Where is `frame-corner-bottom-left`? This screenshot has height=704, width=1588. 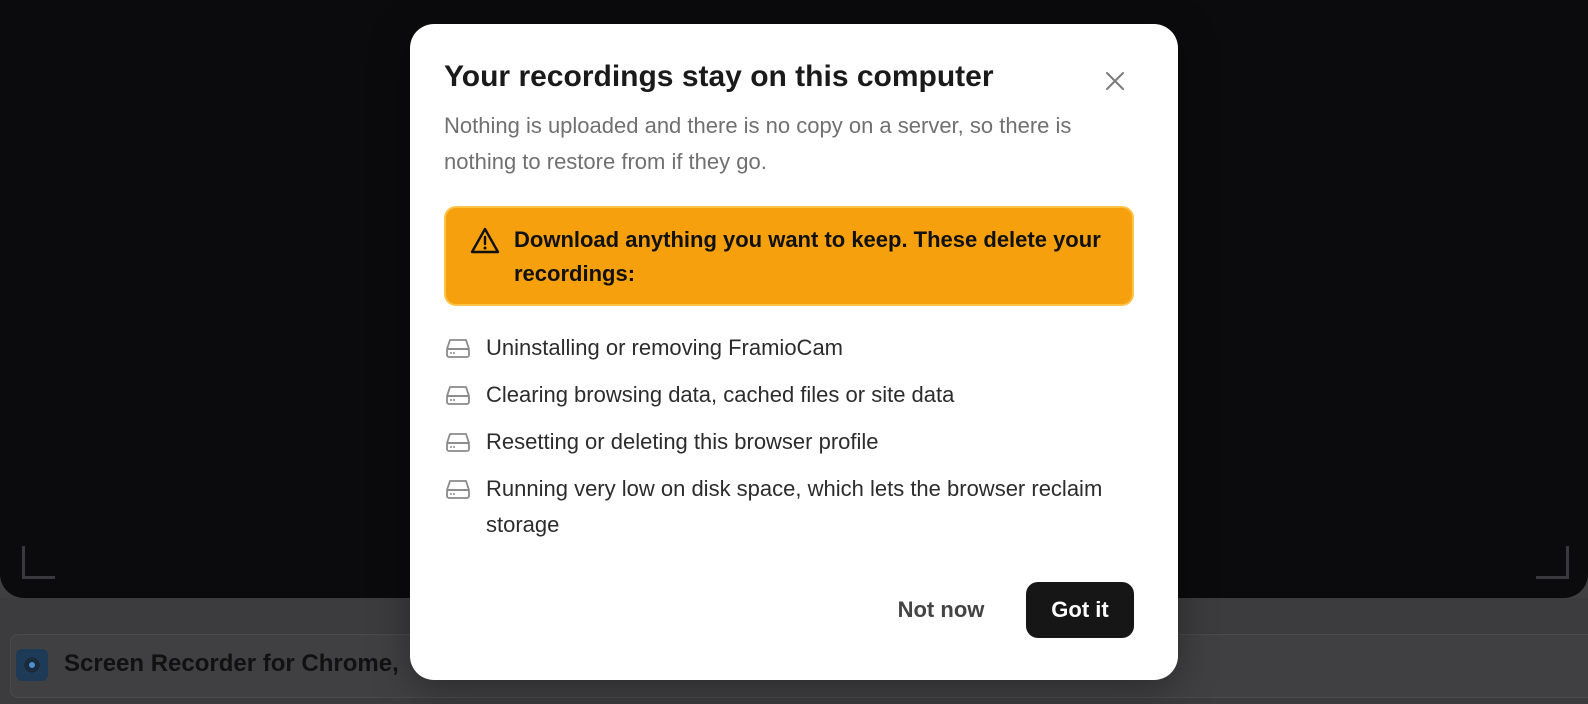 frame-corner-bottom-left is located at coordinates (38, 562).